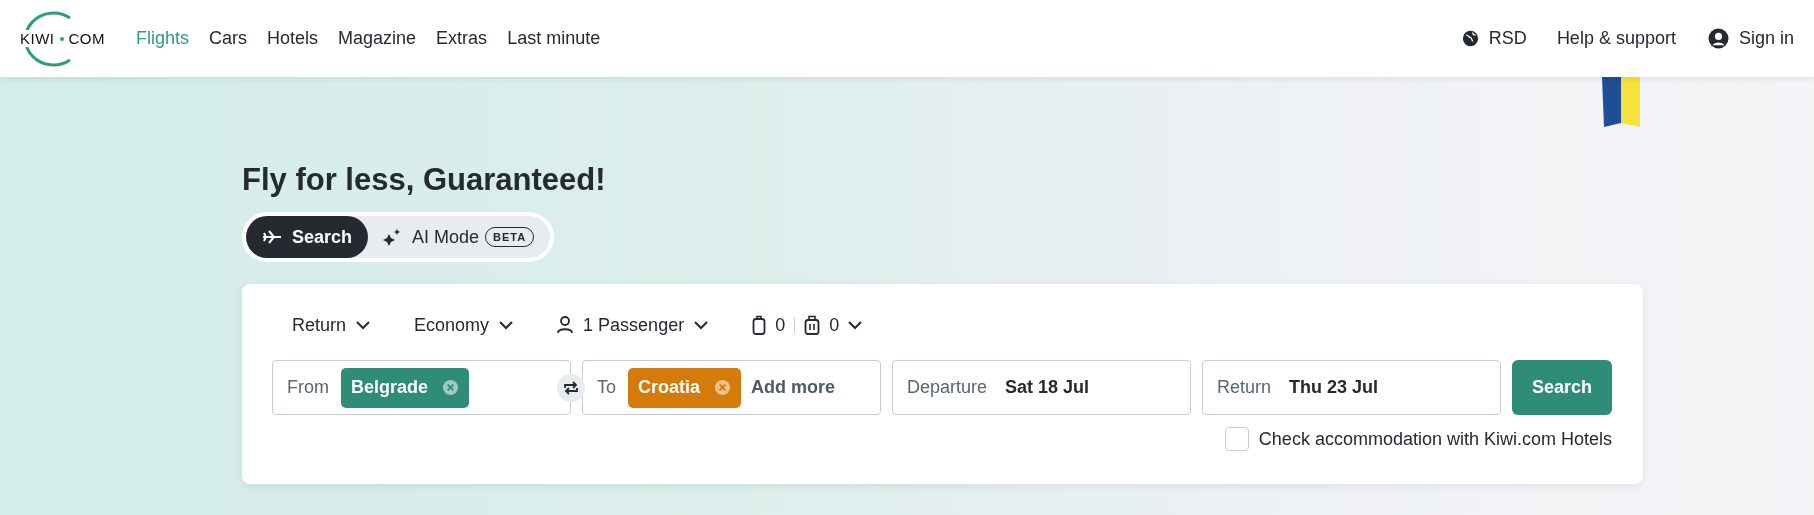 The image size is (1814, 515). What do you see at coordinates (1718, 38) in the screenshot?
I see `user-icon` at bounding box center [1718, 38].